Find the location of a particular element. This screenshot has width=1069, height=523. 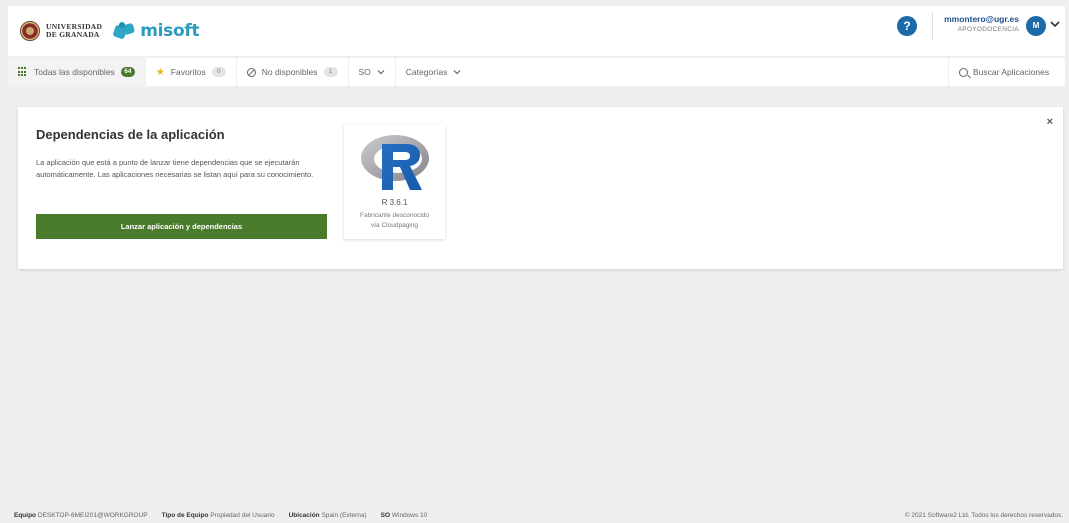

university-name-line2: DE GRANADA is located at coordinates (73, 34).